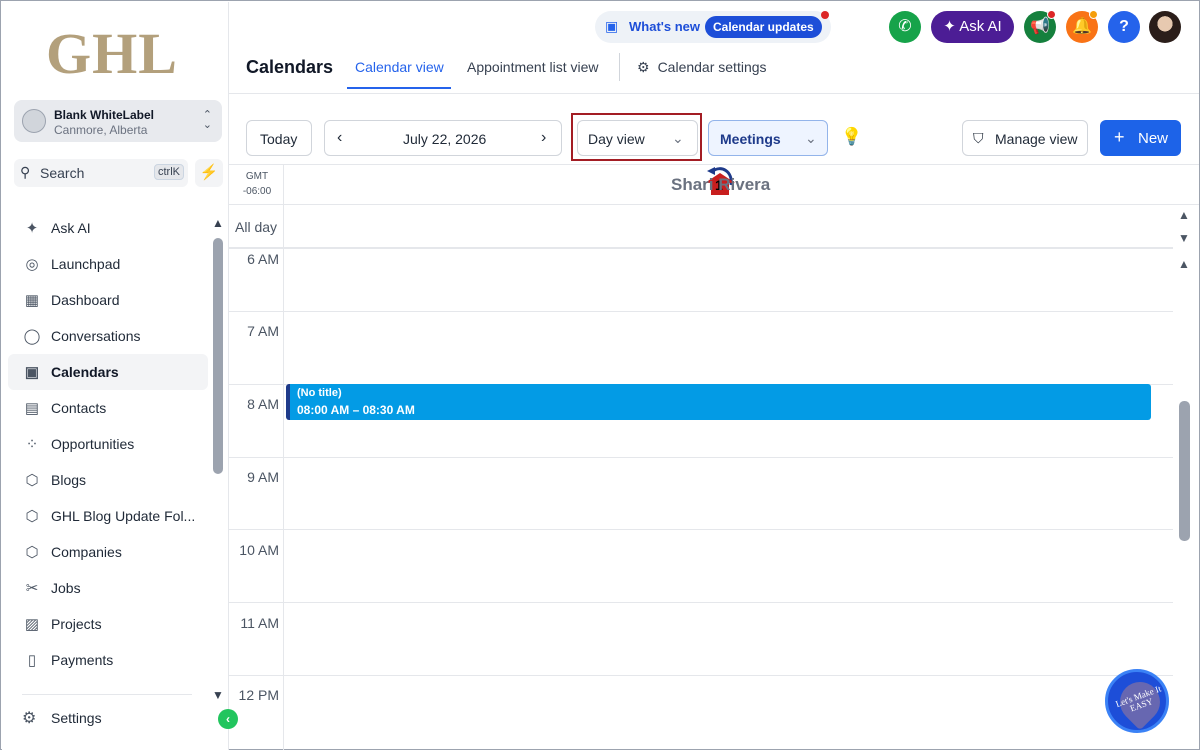 The image size is (1200, 750). I want to click on sidebar-scroll-down-icon: ▼, so click(218, 695).